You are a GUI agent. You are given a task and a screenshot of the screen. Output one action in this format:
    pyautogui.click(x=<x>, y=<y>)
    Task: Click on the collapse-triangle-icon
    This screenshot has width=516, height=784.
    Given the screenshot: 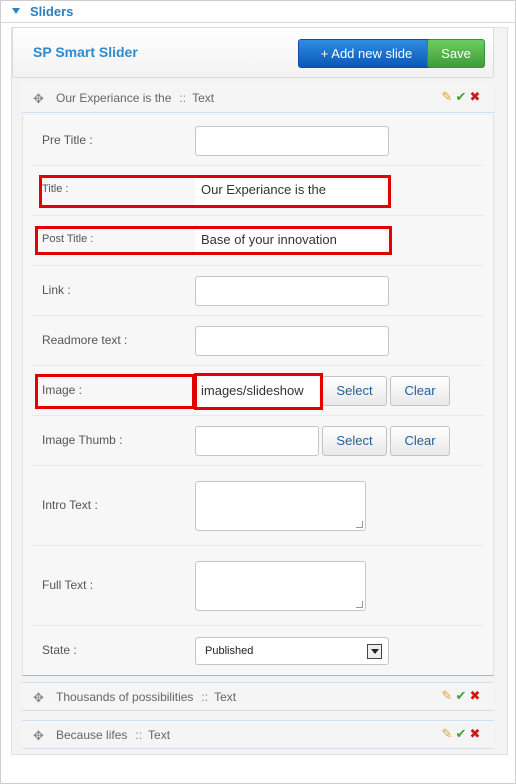 What is the action you would take?
    pyautogui.click(x=16, y=11)
    